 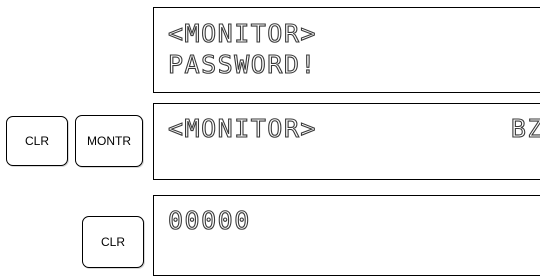 What do you see at coordinates (209, 220) in the screenshot?
I see `lcd-line-1: 00000` at bounding box center [209, 220].